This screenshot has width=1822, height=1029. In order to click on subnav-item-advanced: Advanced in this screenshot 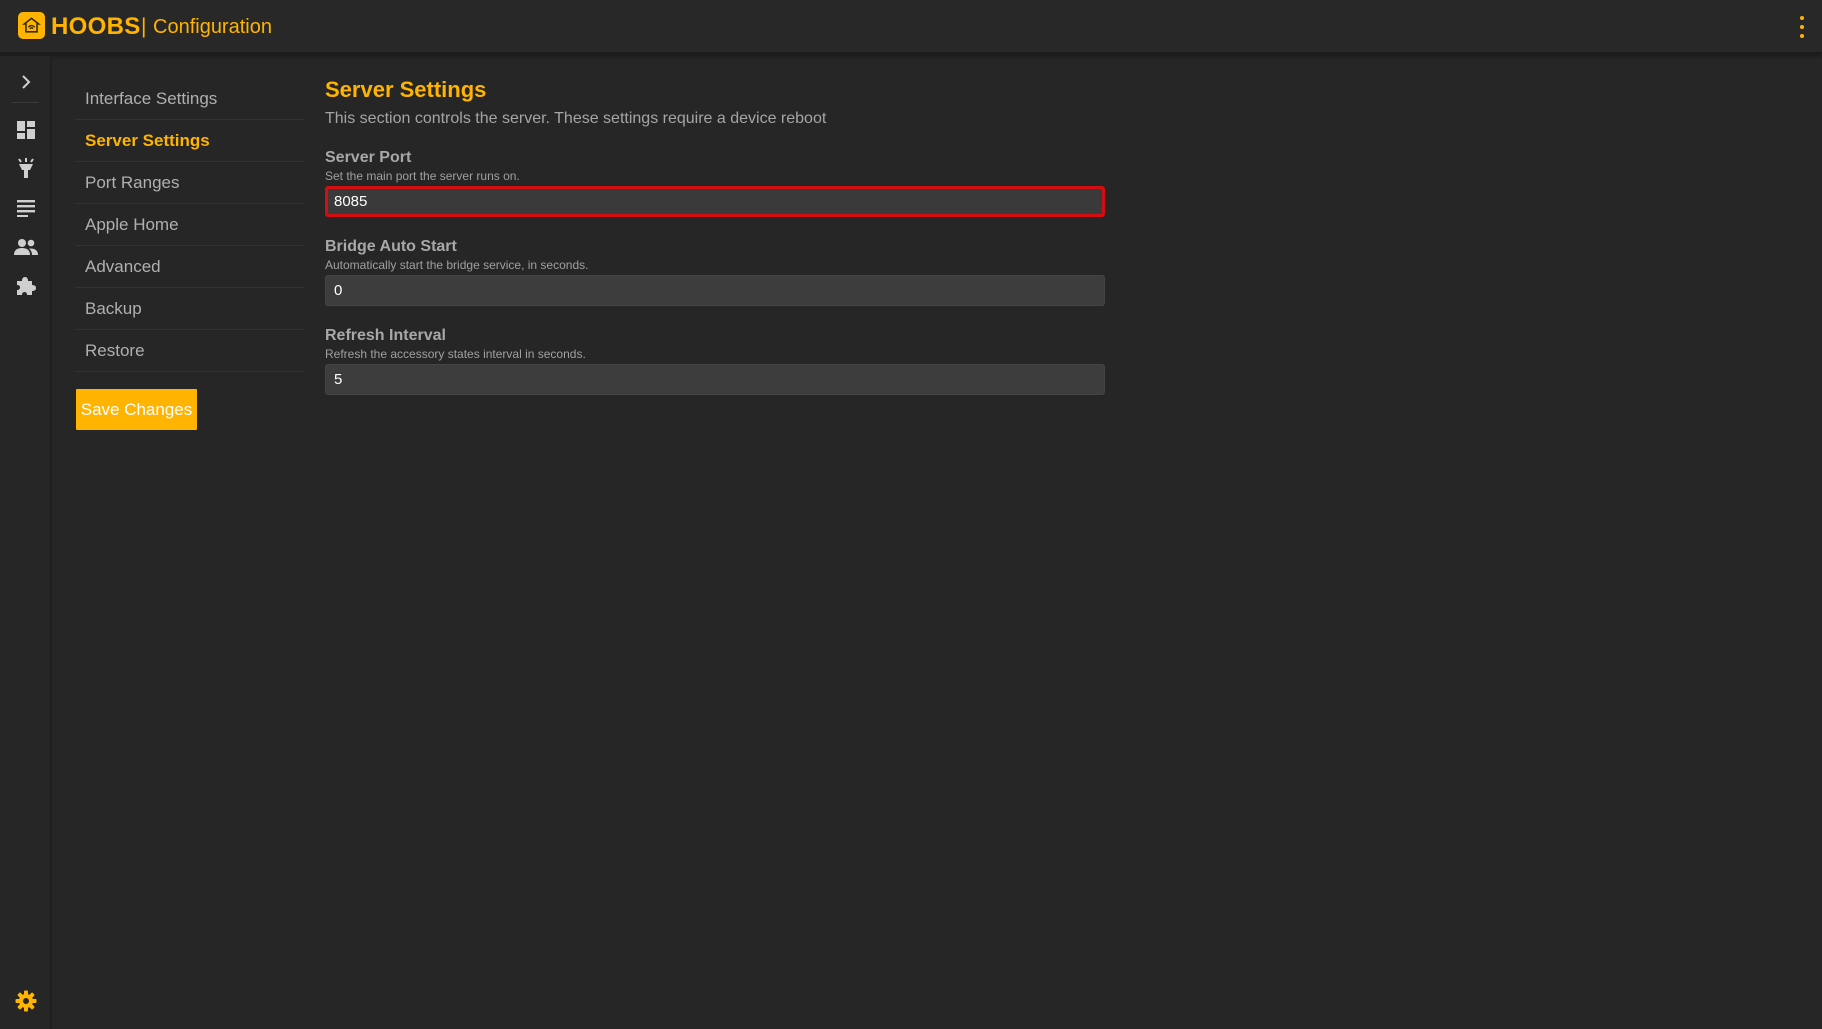, I will do `click(190, 267)`.